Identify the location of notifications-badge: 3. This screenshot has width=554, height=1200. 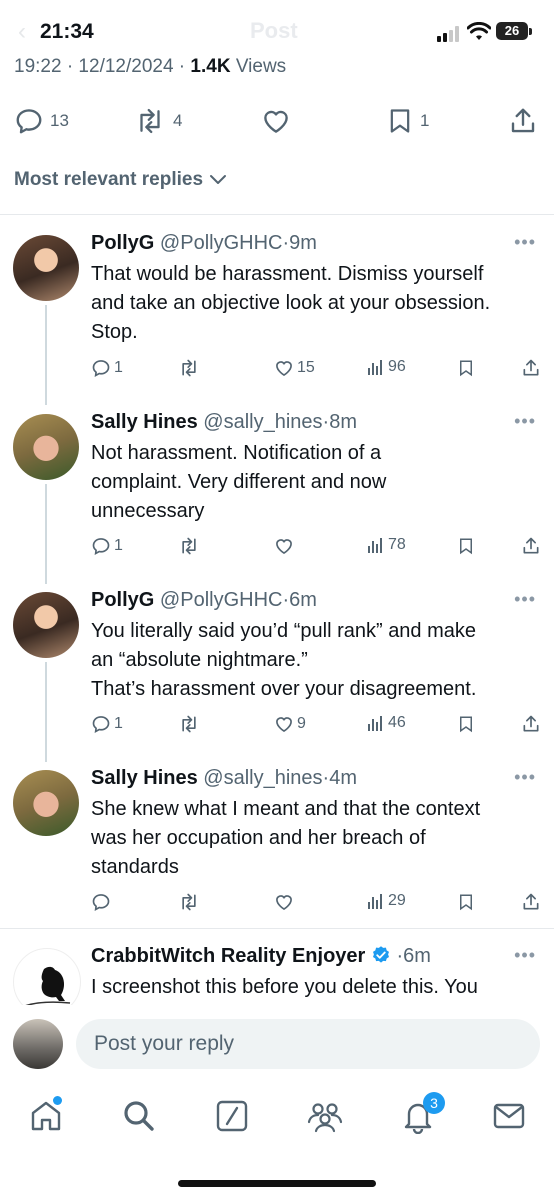
(434, 1103).